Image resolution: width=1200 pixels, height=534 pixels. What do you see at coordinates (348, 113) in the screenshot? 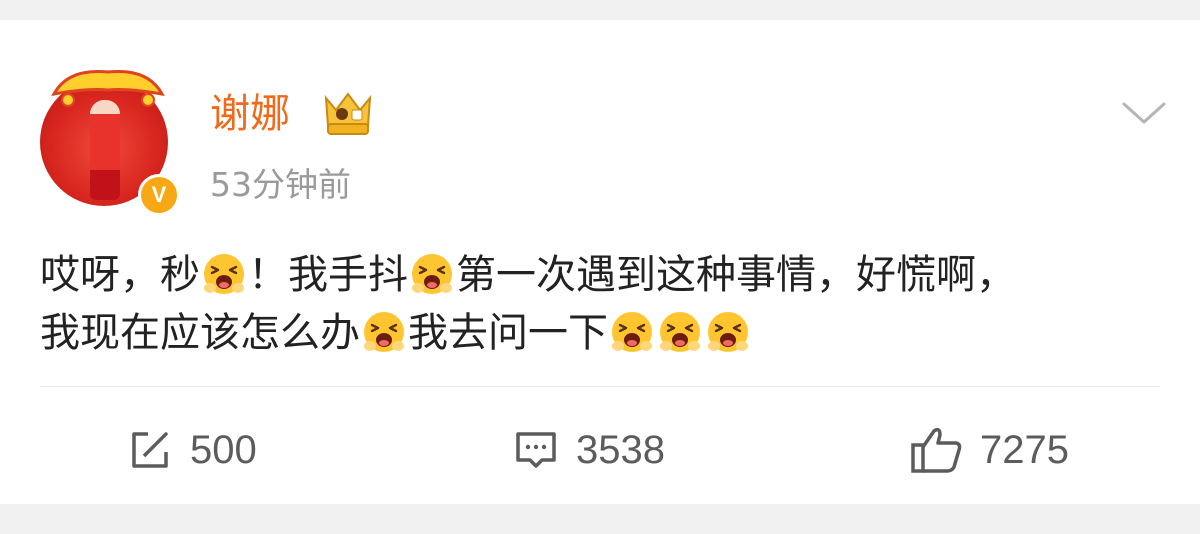
I see `vip-crown-icon` at bounding box center [348, 113].